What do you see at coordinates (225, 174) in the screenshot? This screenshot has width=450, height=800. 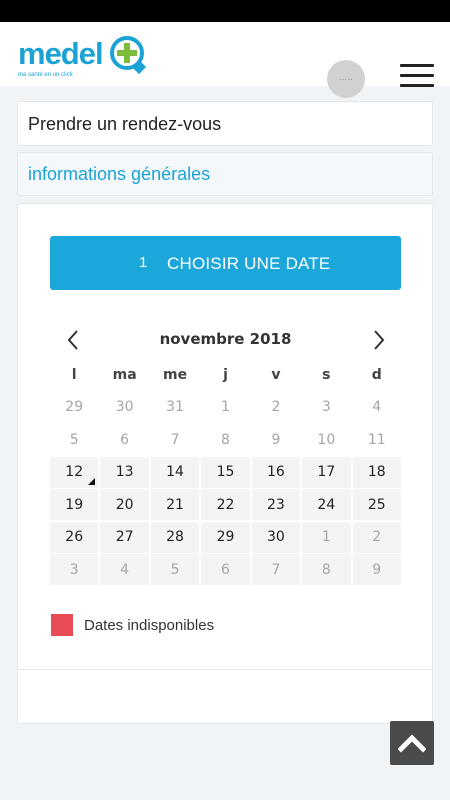 I see `info-section-card: informations générales` at bounding box center [225, 174].